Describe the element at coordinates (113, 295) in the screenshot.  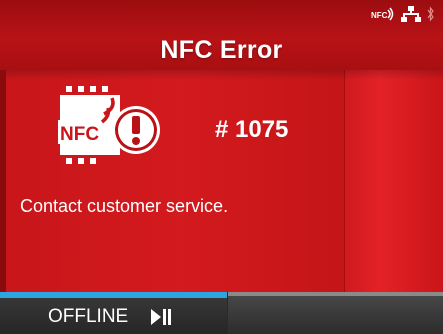
I see `active-tab-indicator` at that location.